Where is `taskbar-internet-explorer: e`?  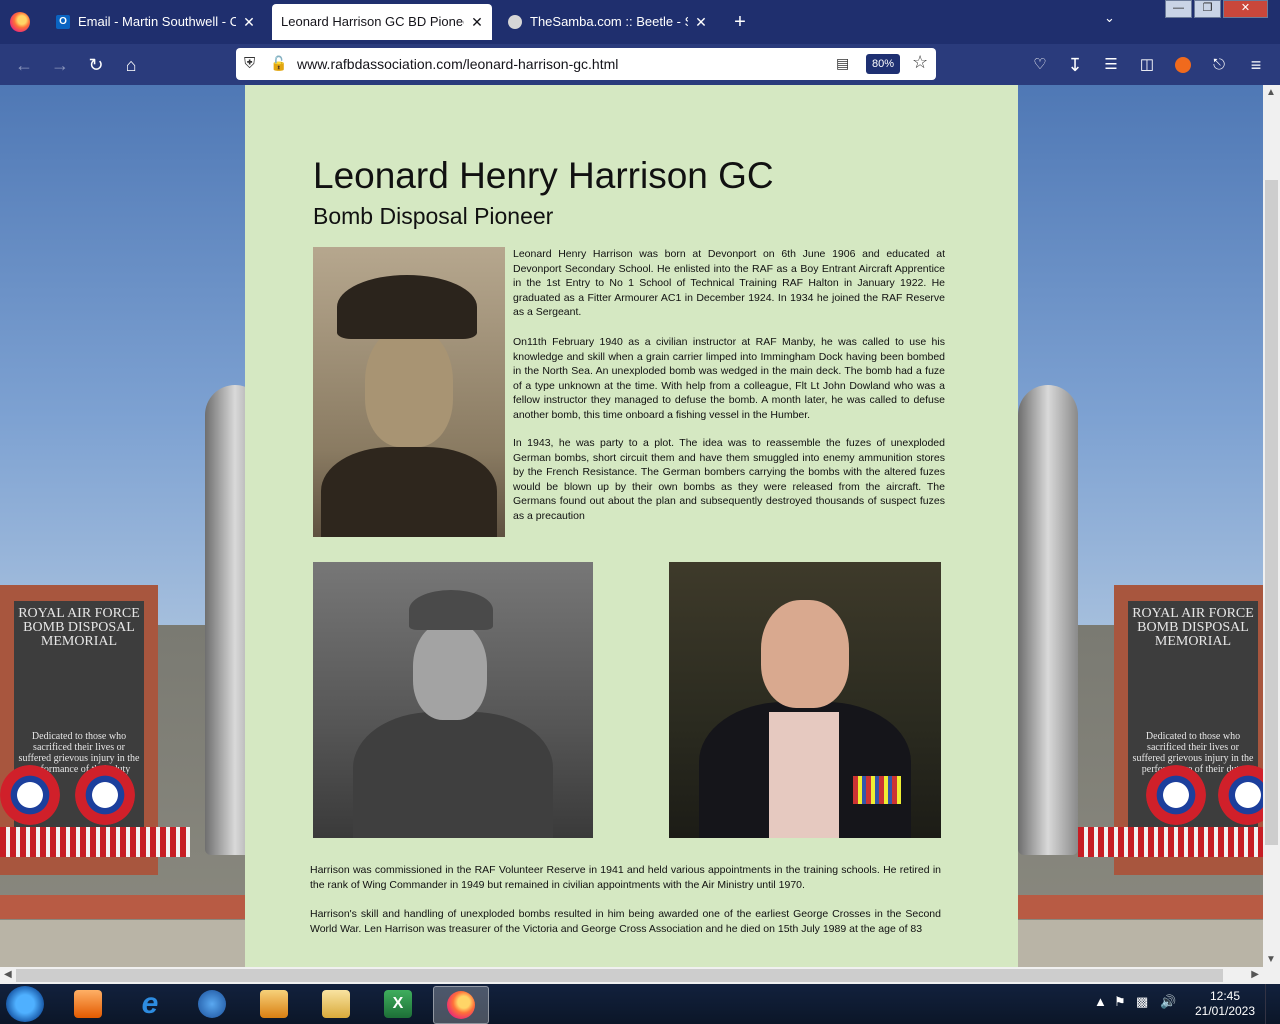
taskbar-internet-explorer: e is located at coordinates (150, 1004).